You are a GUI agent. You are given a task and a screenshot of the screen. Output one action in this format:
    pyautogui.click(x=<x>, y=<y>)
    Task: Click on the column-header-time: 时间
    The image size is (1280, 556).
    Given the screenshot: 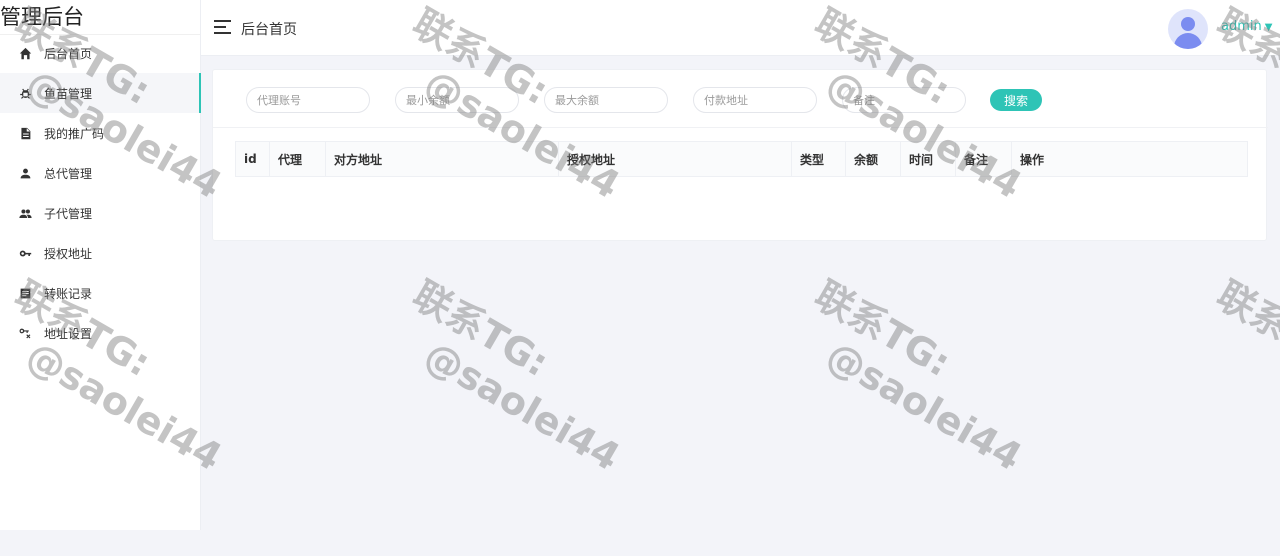 What is the action you would take?
    pyautogui.click(x=928, y=159)
    